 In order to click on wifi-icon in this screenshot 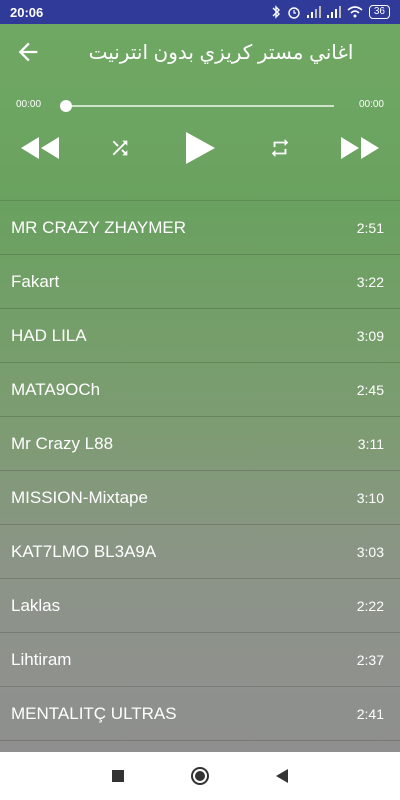, I will do `click(355, 12)`.